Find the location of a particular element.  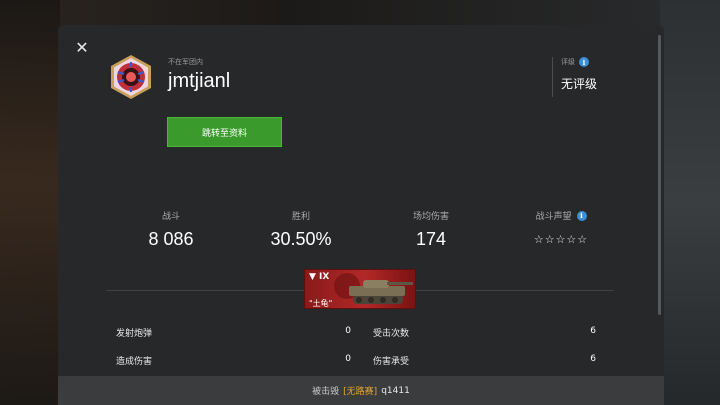

table-cell: 受击次数 6 is located at coordinates (483, 332).